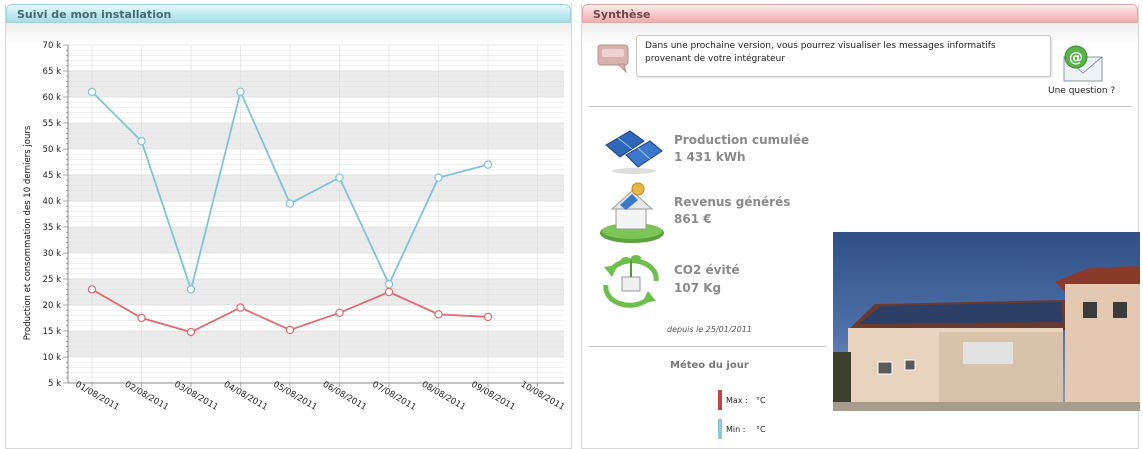  I want to click on x-tick-label: 09/08/2011, so click(492, 396).